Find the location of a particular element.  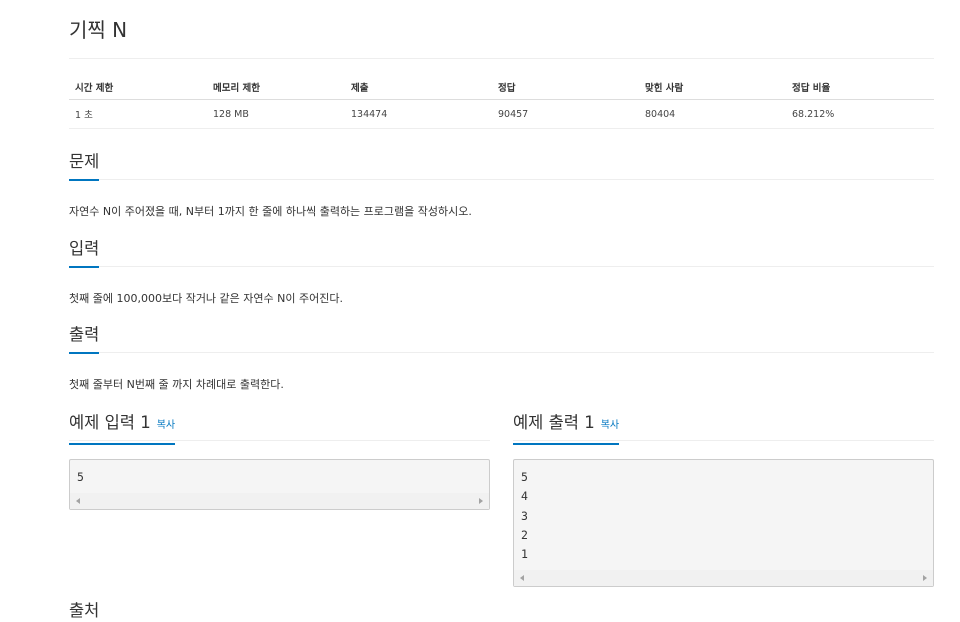

input-text: 첫째 줄에 100,000보다 작거나 같은 자연수 N이 주어진다. is located at coordinates (206, 298).